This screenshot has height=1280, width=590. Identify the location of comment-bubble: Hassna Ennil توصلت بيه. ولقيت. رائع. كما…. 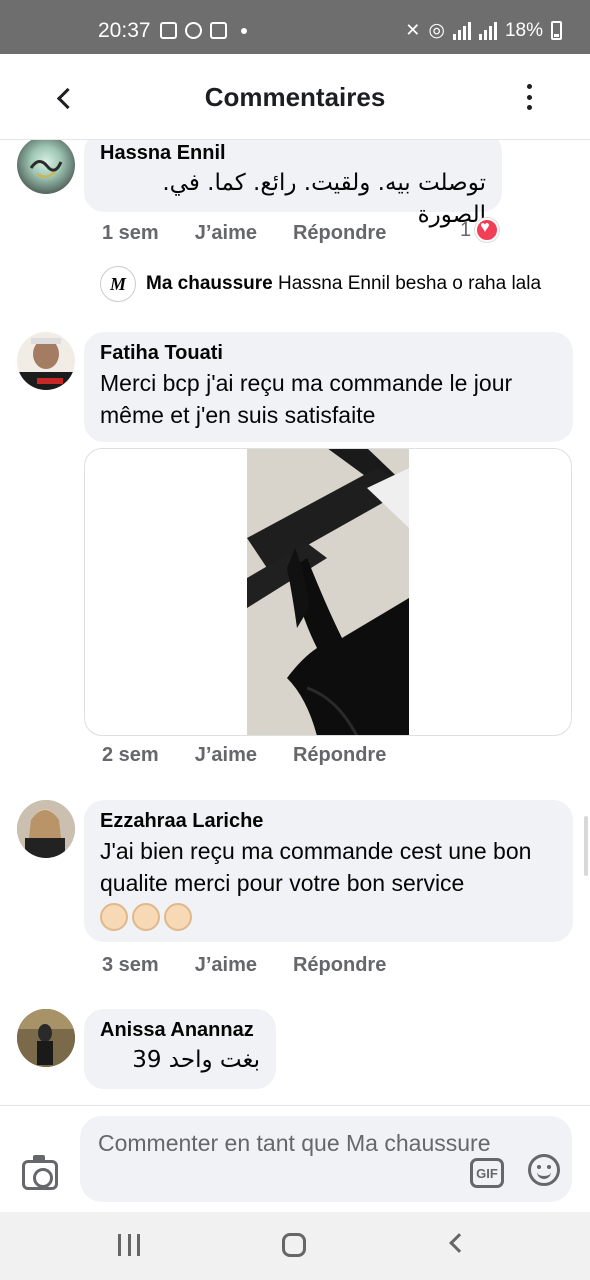
(293, 184).